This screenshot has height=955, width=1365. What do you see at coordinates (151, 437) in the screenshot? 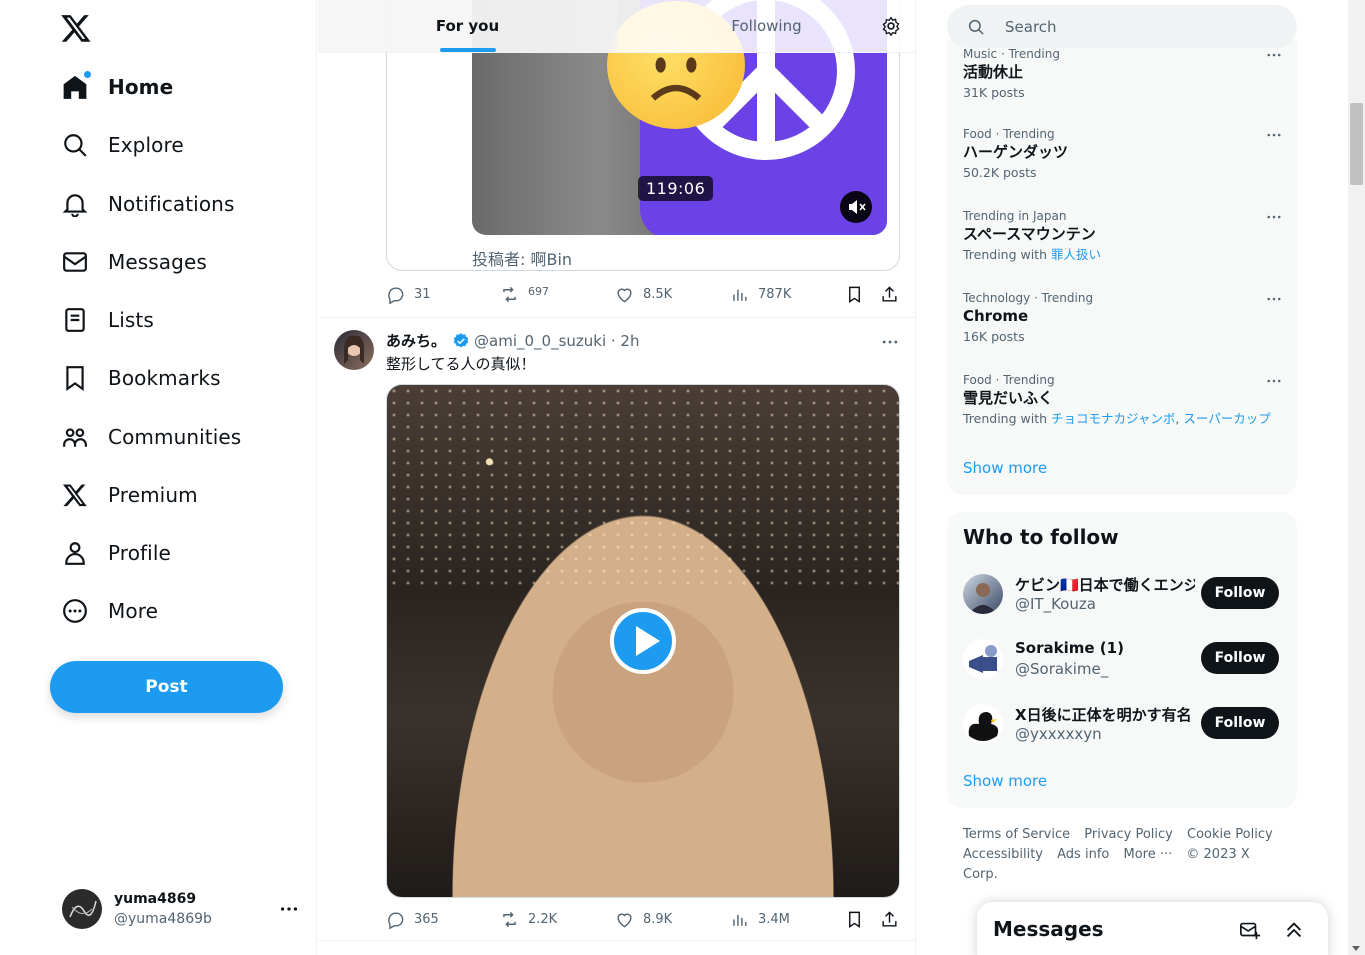
I see `nav-communities: Communities` at bounding box center [151, 437].